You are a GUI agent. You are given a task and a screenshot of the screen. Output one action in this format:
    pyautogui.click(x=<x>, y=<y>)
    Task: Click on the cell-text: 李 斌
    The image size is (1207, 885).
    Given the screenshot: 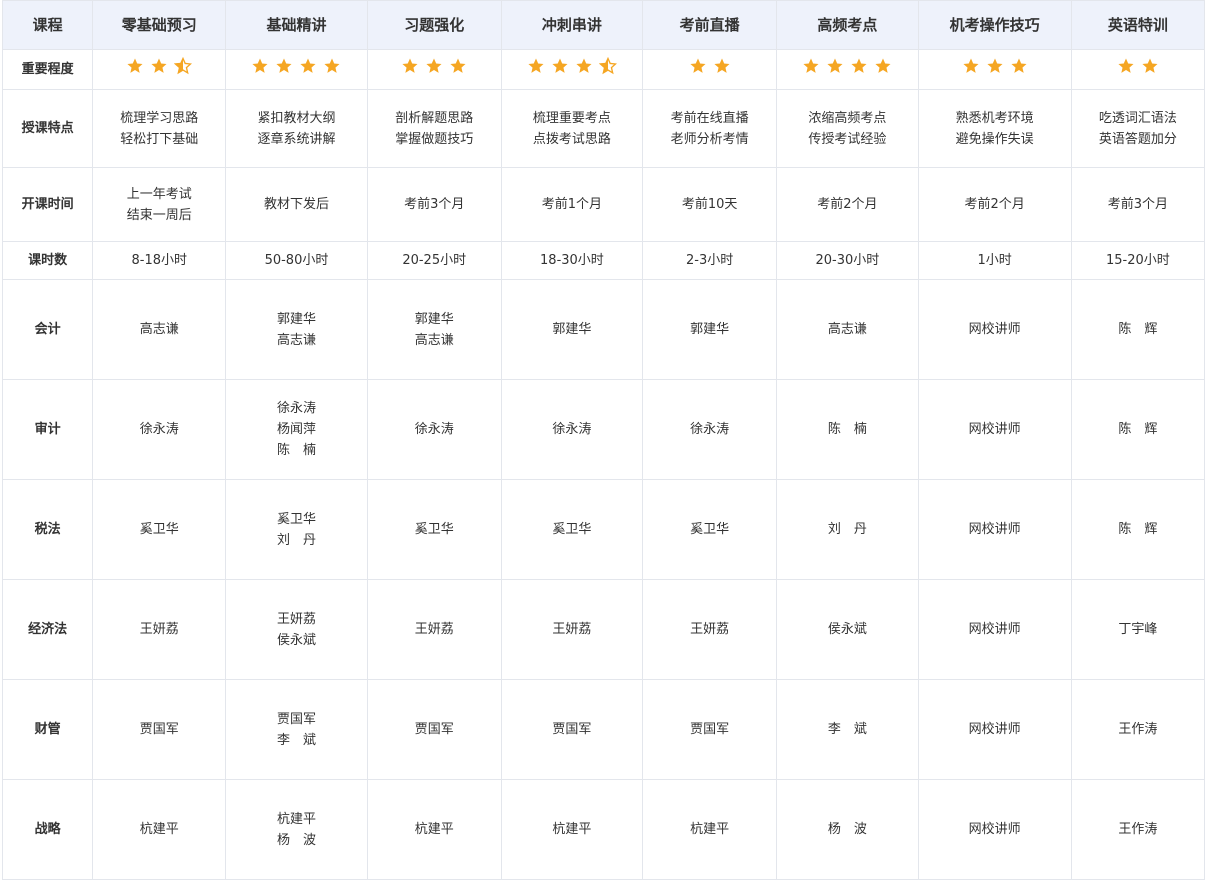 What is the action you would take?
    pyautogui.click(x=296, y=740)
    